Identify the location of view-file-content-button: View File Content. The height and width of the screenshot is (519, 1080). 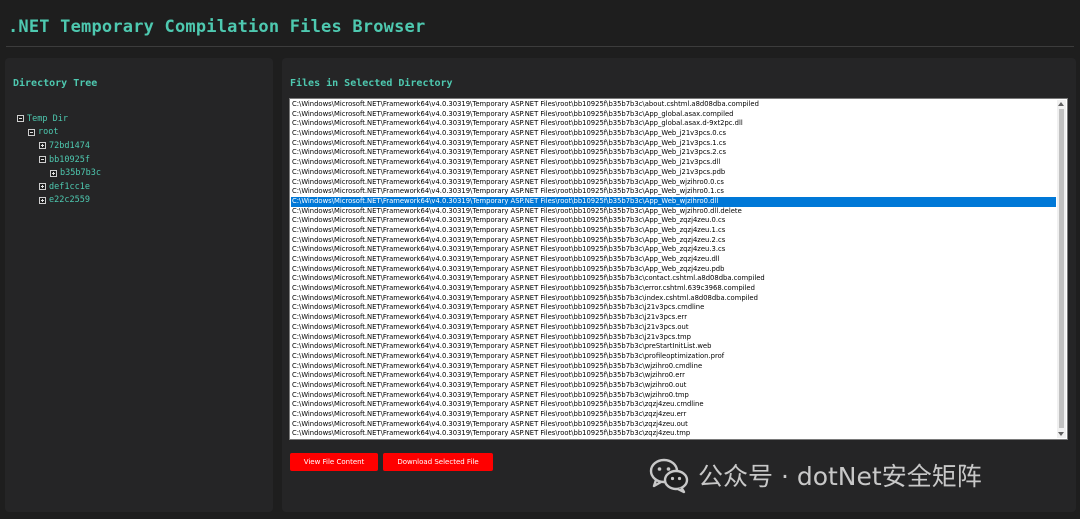
(334, 462).